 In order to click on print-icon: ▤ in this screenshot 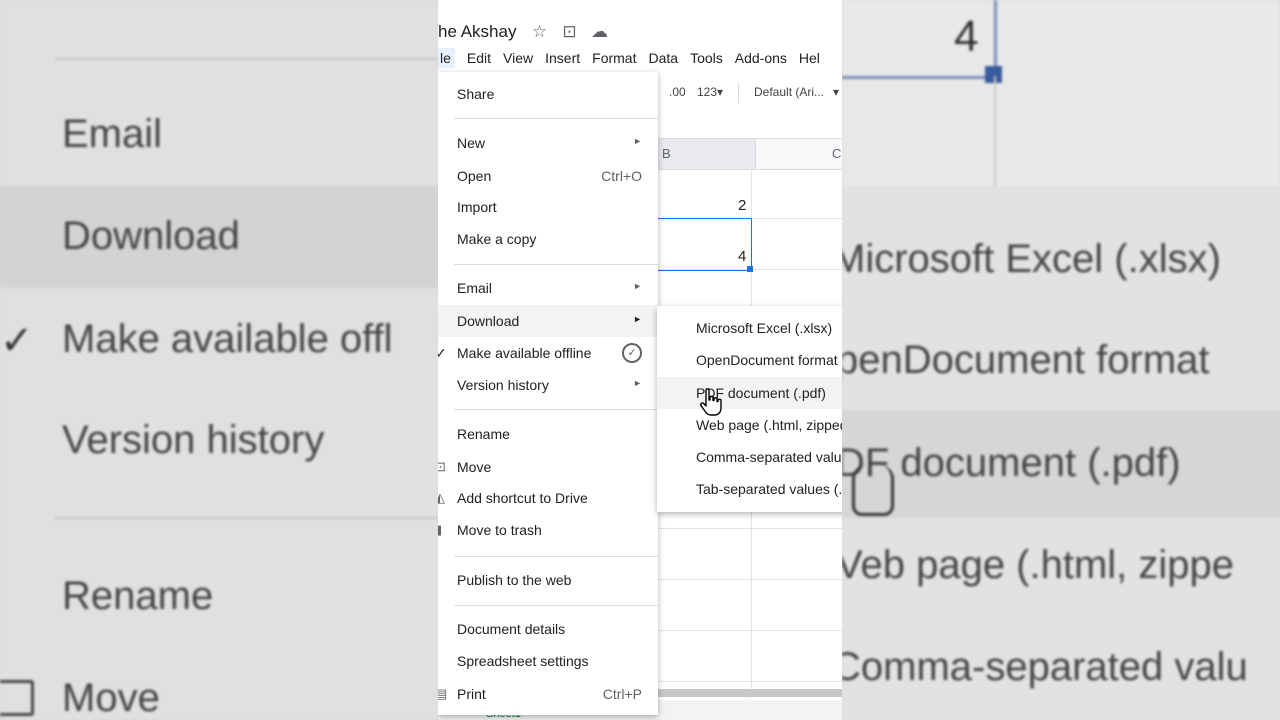, I will do `click(443, 693)`.